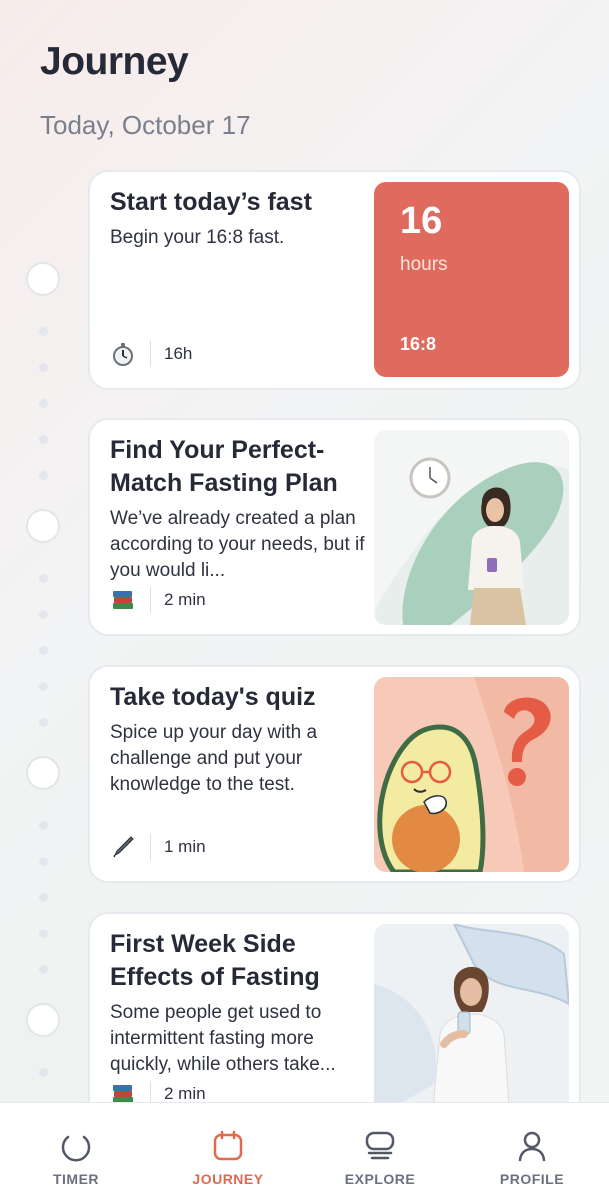  Describe the element at coordinates (76, 1179) in the screenshot. I see `nav-label: TIMER` at that location.